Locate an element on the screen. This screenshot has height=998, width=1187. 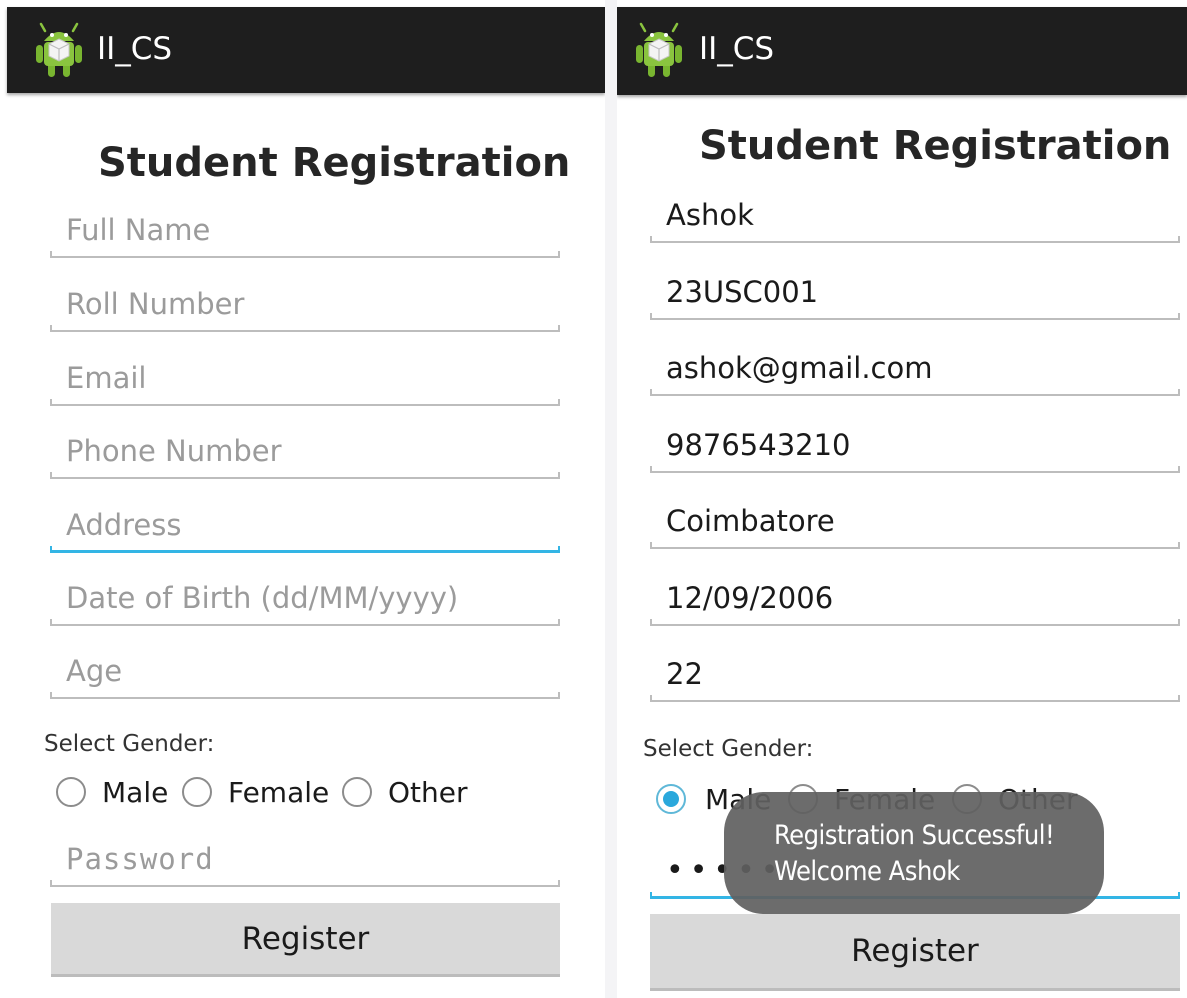
gender-radio-group: Male Female Other is located at coordinates (306, 794).